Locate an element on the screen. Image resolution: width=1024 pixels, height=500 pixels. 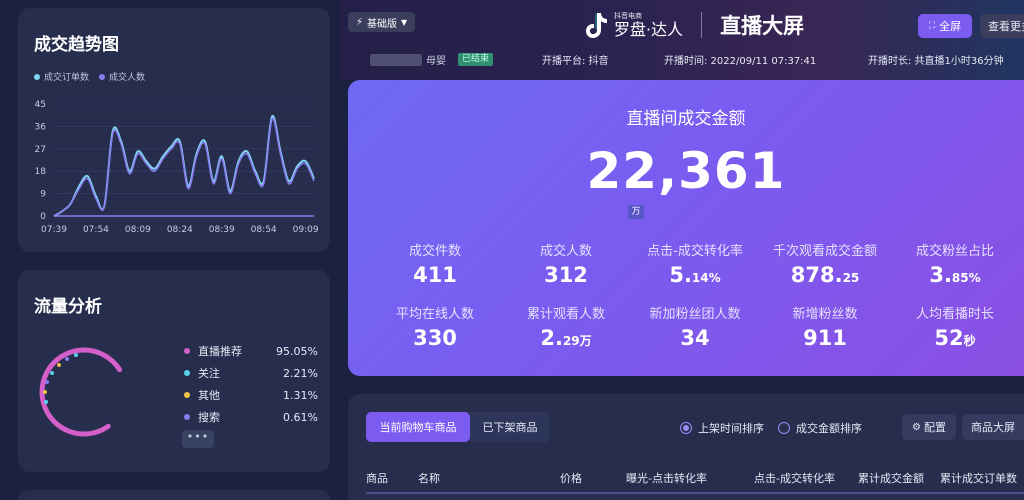
traffic-item-value: 0.61% is located at coordinates (300, 417).